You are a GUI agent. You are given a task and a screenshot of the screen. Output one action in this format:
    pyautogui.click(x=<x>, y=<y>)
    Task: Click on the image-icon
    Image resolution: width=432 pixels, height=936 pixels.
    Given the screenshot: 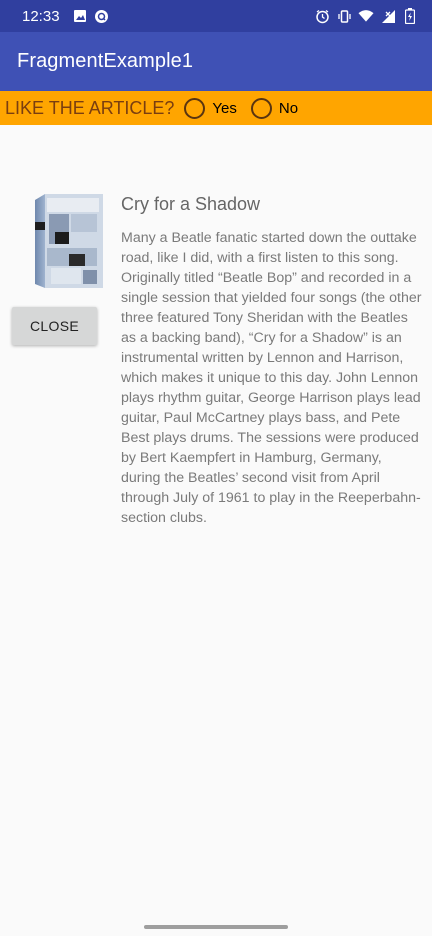 What is the action you would take?
    pyautogui.click(x=80, y=16)
    